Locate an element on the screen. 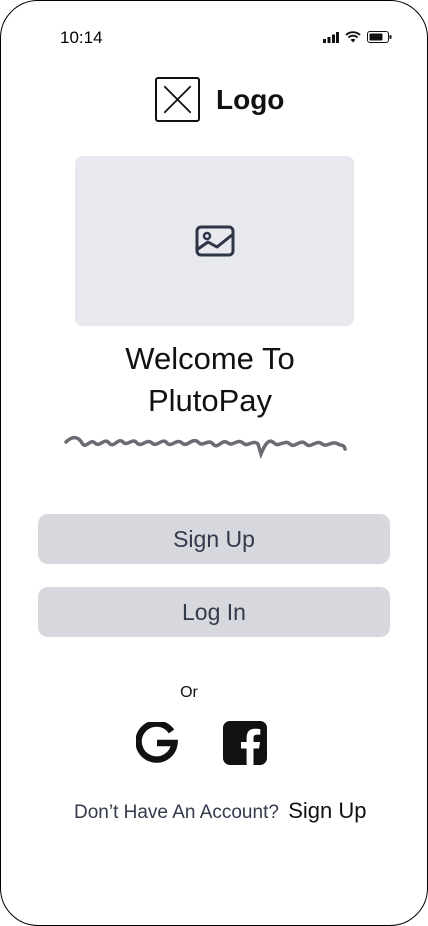  welcome-line-2: PlutoPay is located at coordinates (210, 400).